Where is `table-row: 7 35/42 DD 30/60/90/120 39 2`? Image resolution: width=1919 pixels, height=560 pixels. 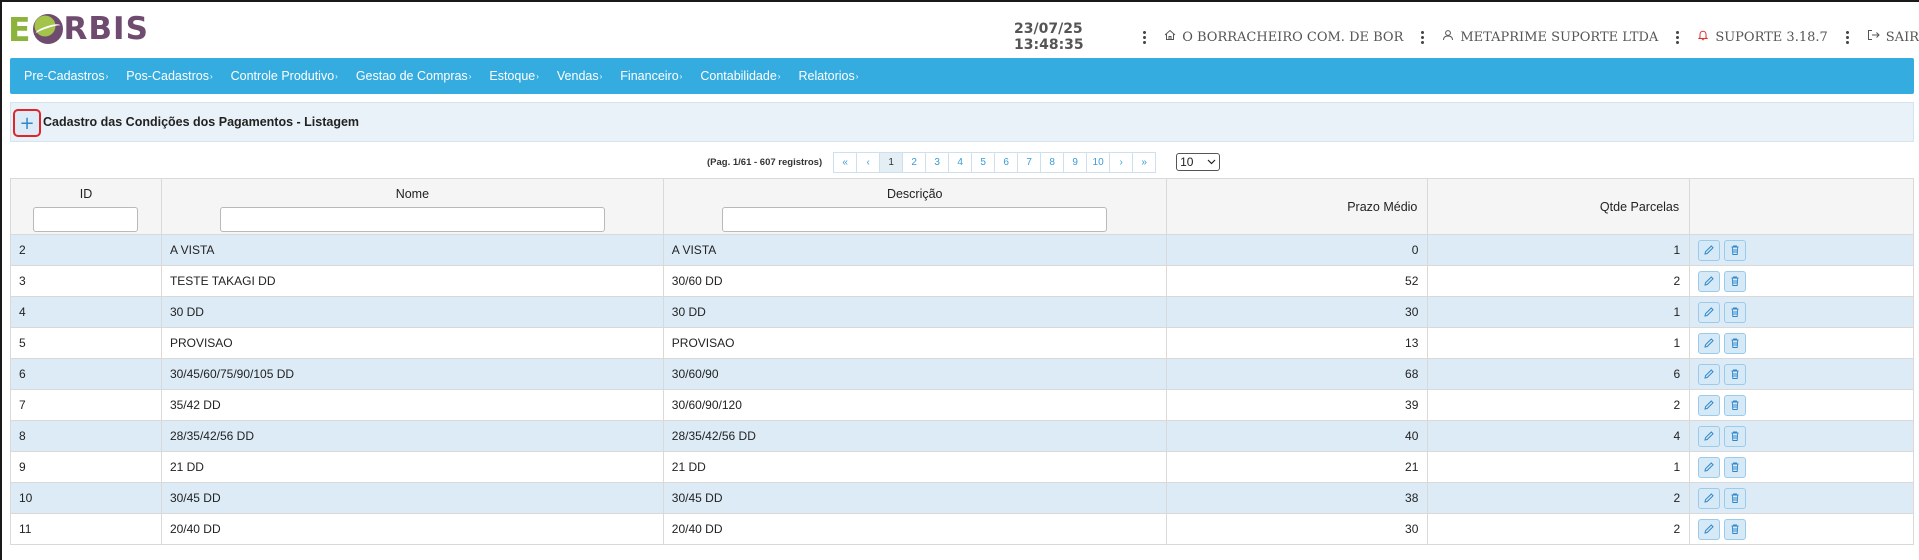
table-row: 7 35/42 DD 30/60/90/120 39 2 is located at coordinates (962, 405).